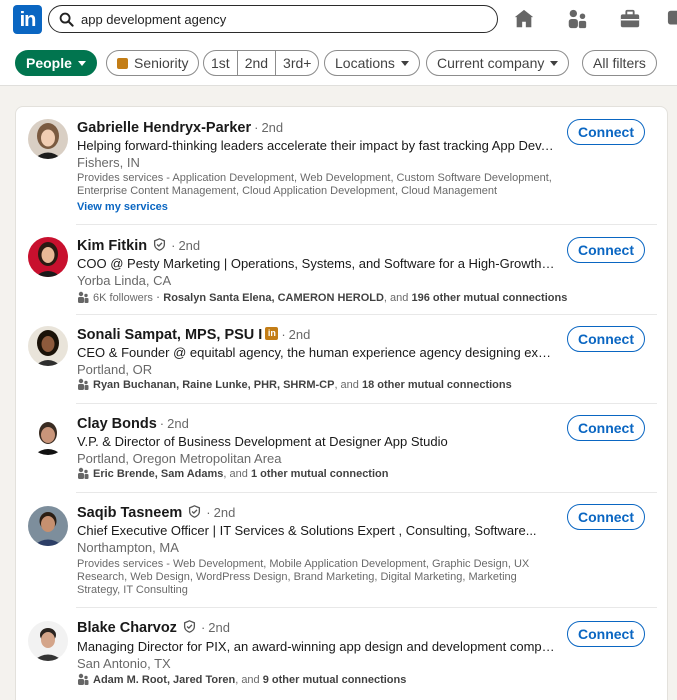 The width and height of the screenshot is (677, 700). I want to click on view-services-link: View my services, so click(122, 207).